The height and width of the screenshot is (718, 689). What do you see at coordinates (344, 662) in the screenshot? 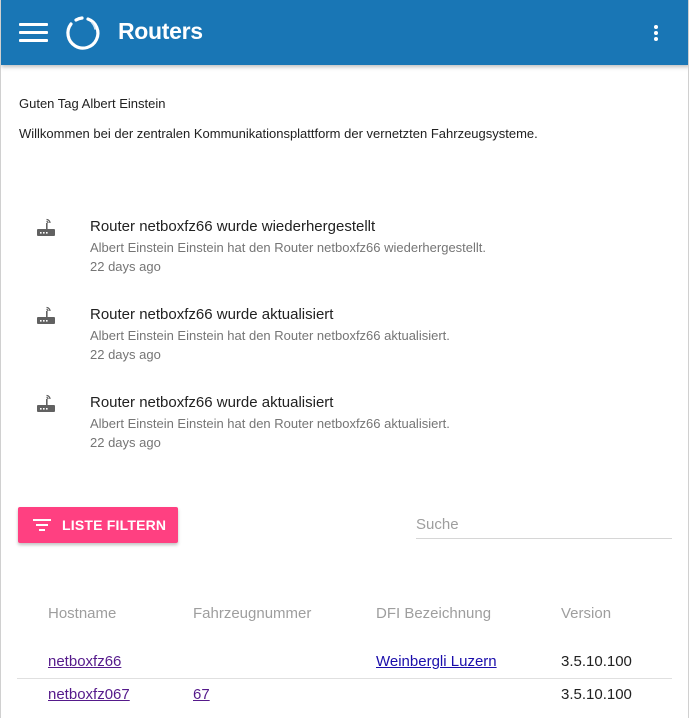
I see `table-row: netboxfz66 Weinbergli Luzern 3.5.10.100` at bounding box center [344, 662].